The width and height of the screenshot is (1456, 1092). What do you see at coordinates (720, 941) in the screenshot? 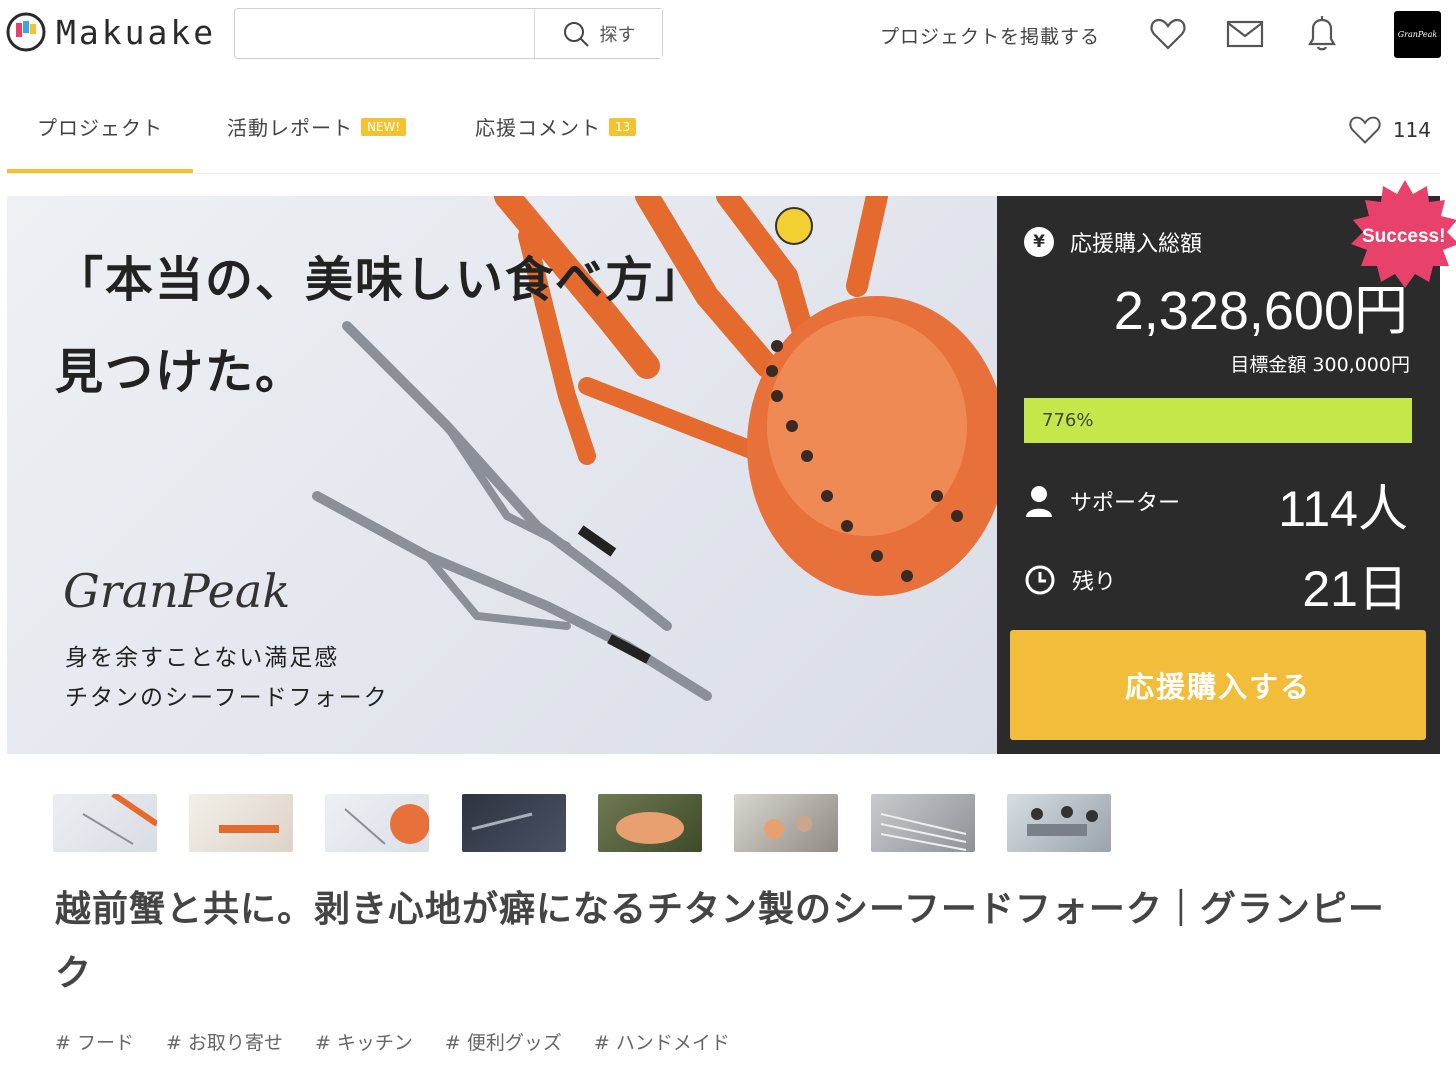
I see `project-title: 越前蟹と共に。剥き心地が癖になるチタン製のシーフードフォーク｜グランピーク` at bounding box center [720, 941].